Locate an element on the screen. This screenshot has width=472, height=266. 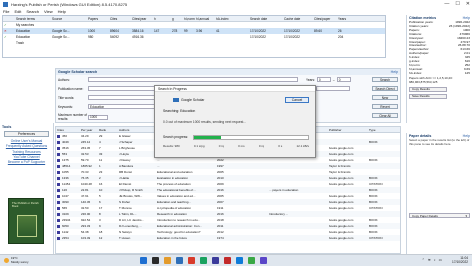
sun-icon is located at coordinates (6, 260).